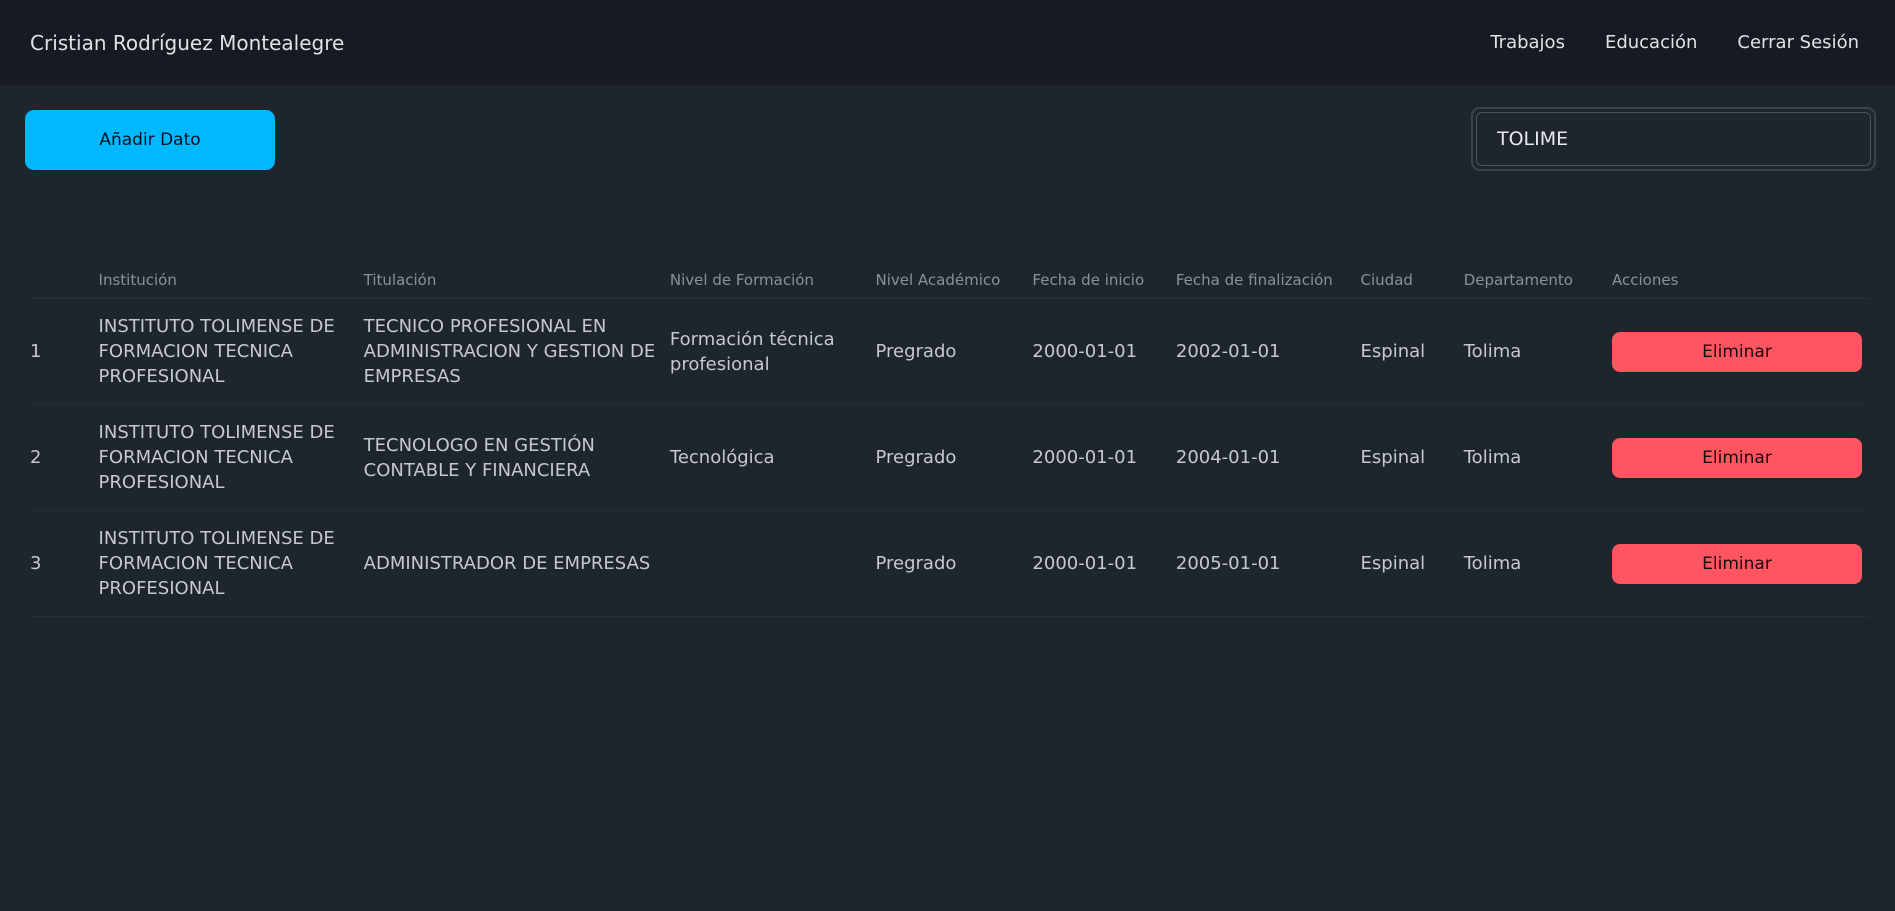 This screenshot has width=1895, height=911. Describe the element at coordinates (772, 280) in the screenshot. I see `header-nivel-formacion: Nivel de Formación` at that location.